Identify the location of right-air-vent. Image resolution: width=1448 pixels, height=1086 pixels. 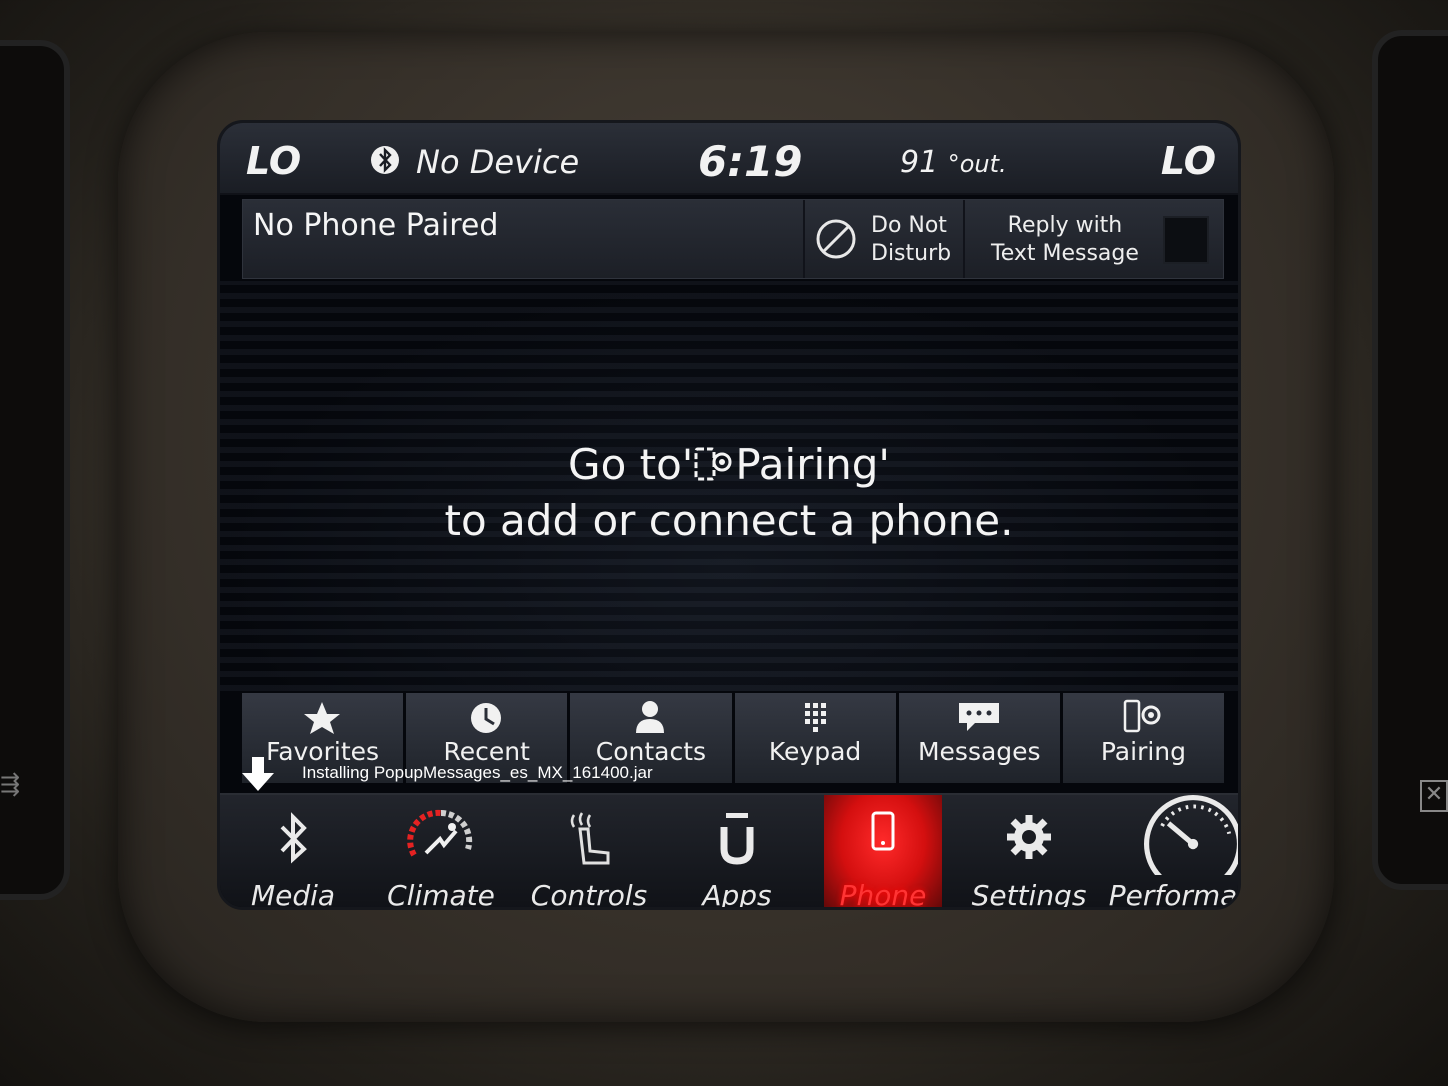
(1410, 460).